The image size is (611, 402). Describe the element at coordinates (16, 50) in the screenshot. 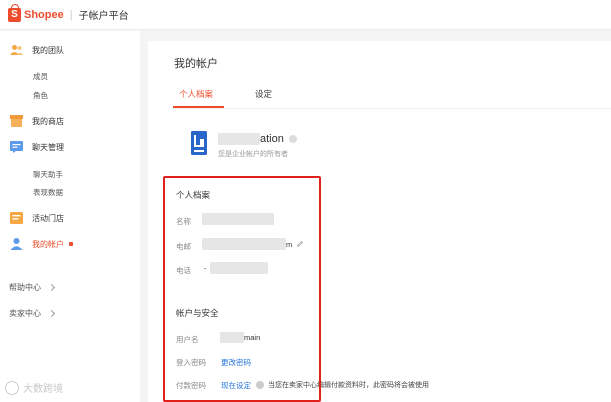

I see `team-icon` at that location.